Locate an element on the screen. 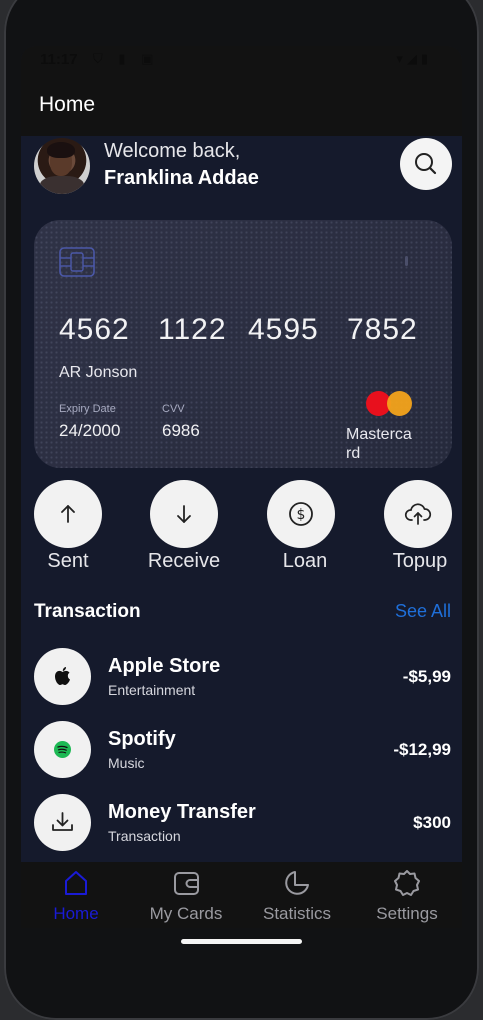 Image resolution: width=483 pixels, height=1020 pixels. transaction-amount: -$5,99 is located at coordinates (426, 676).